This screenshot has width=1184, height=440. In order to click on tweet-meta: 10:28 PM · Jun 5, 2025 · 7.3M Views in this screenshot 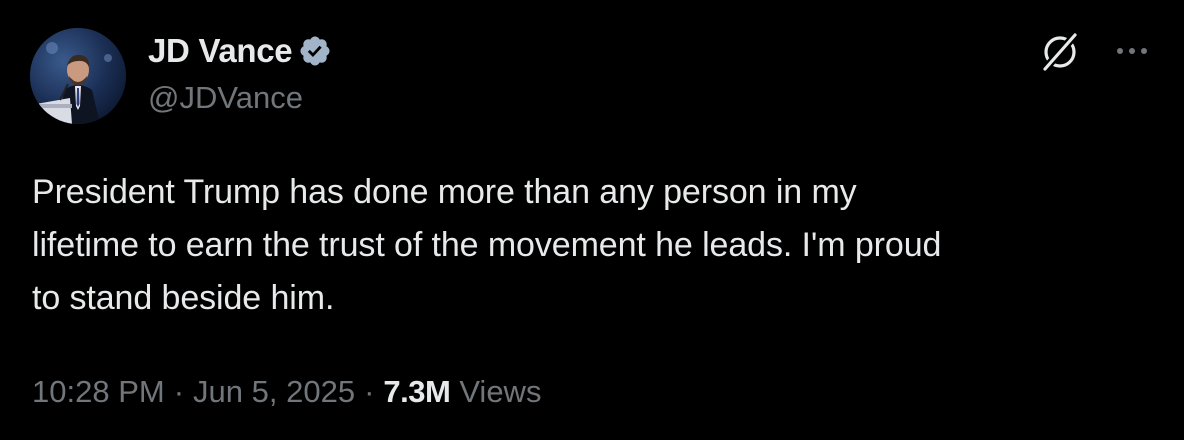, I will do `click(286, 392)`.